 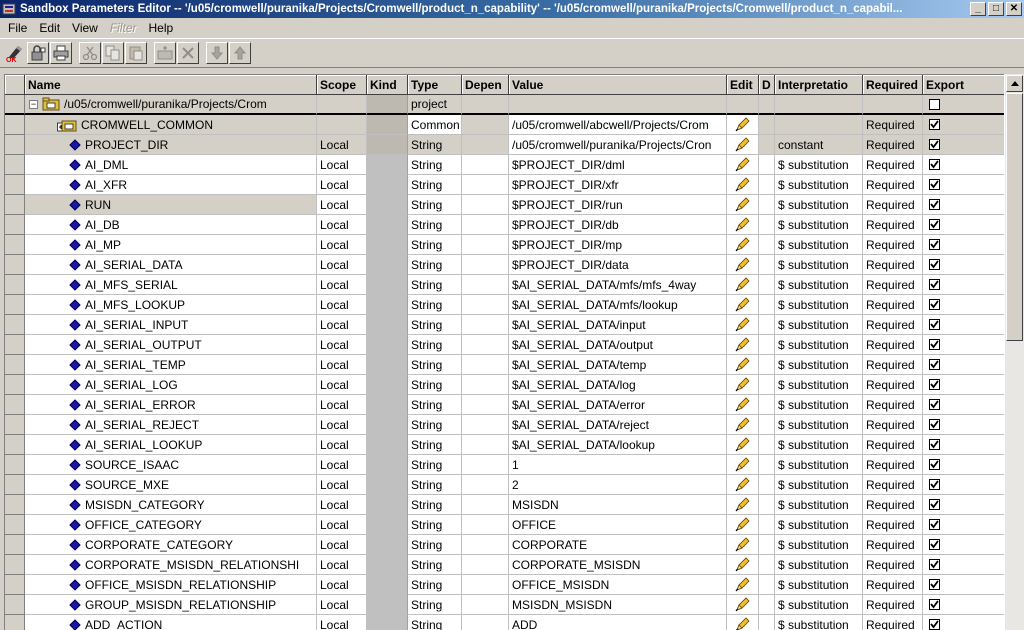 What do you see at coordinates (618, 205) in the screenshot?
I see `value-cell: $PROJECT_DIR/run` at bounding box center [618, 205].